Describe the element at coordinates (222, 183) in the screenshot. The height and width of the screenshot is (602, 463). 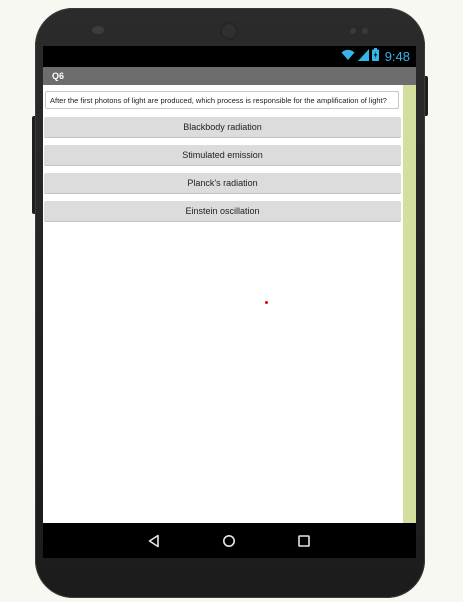
I see `answer-button-3: Planck's radiation` at that location.